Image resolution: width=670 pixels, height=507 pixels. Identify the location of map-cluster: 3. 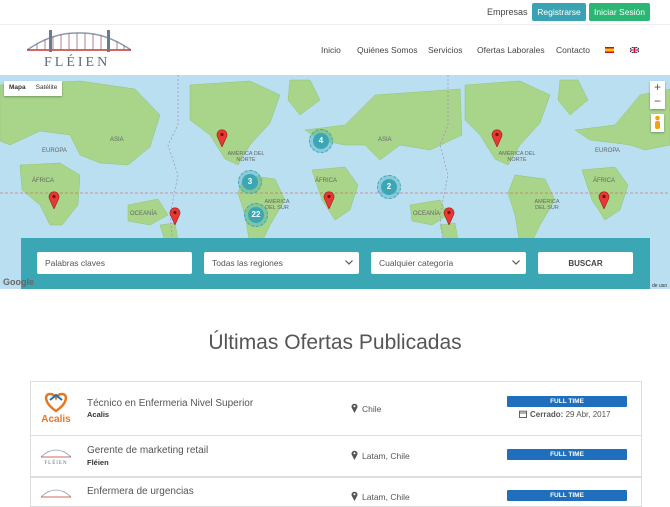
(250, 182).